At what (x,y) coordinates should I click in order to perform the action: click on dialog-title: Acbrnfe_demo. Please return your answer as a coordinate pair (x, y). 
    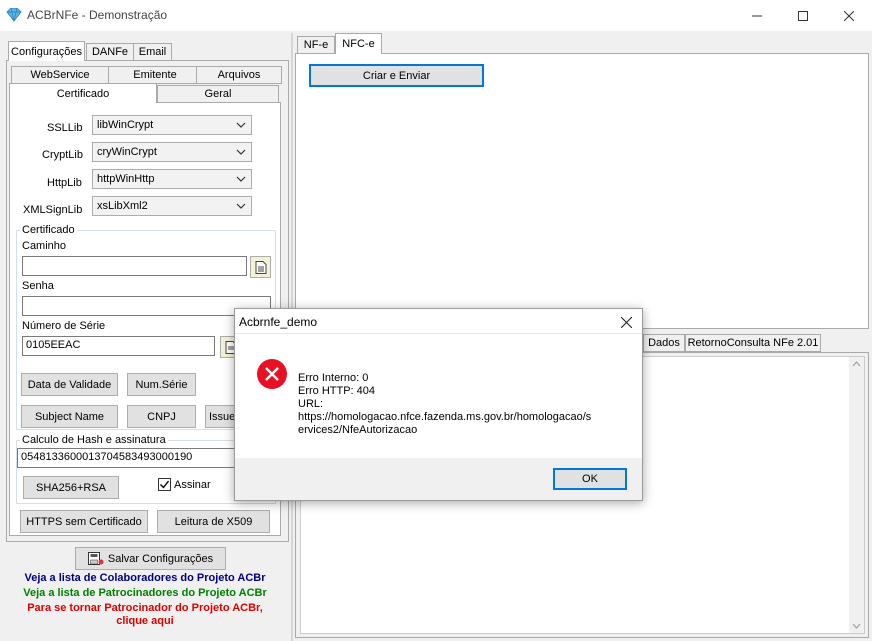
    Looking at the image, I should click on (278, 322).